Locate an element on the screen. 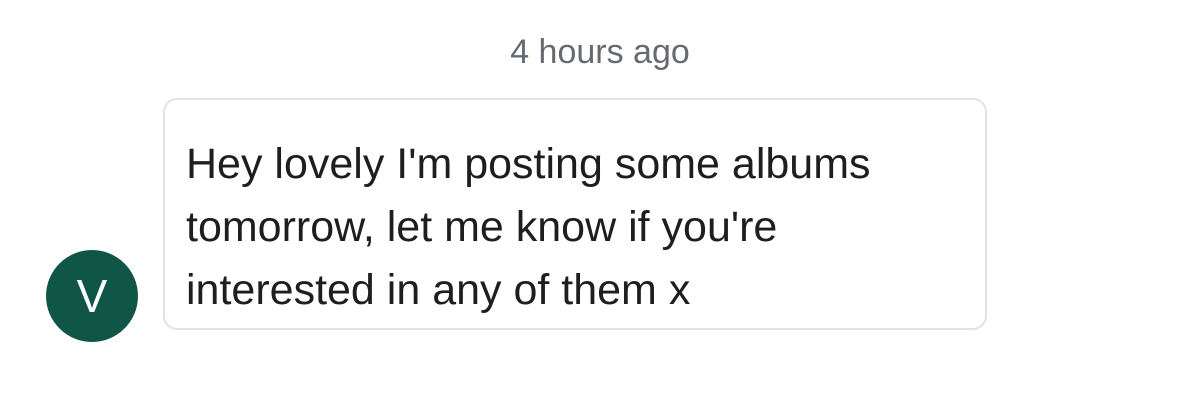 This screenshot has width=1200, height=408. message-timestamp: 4 hours ago is located at coordinates (600, 52).